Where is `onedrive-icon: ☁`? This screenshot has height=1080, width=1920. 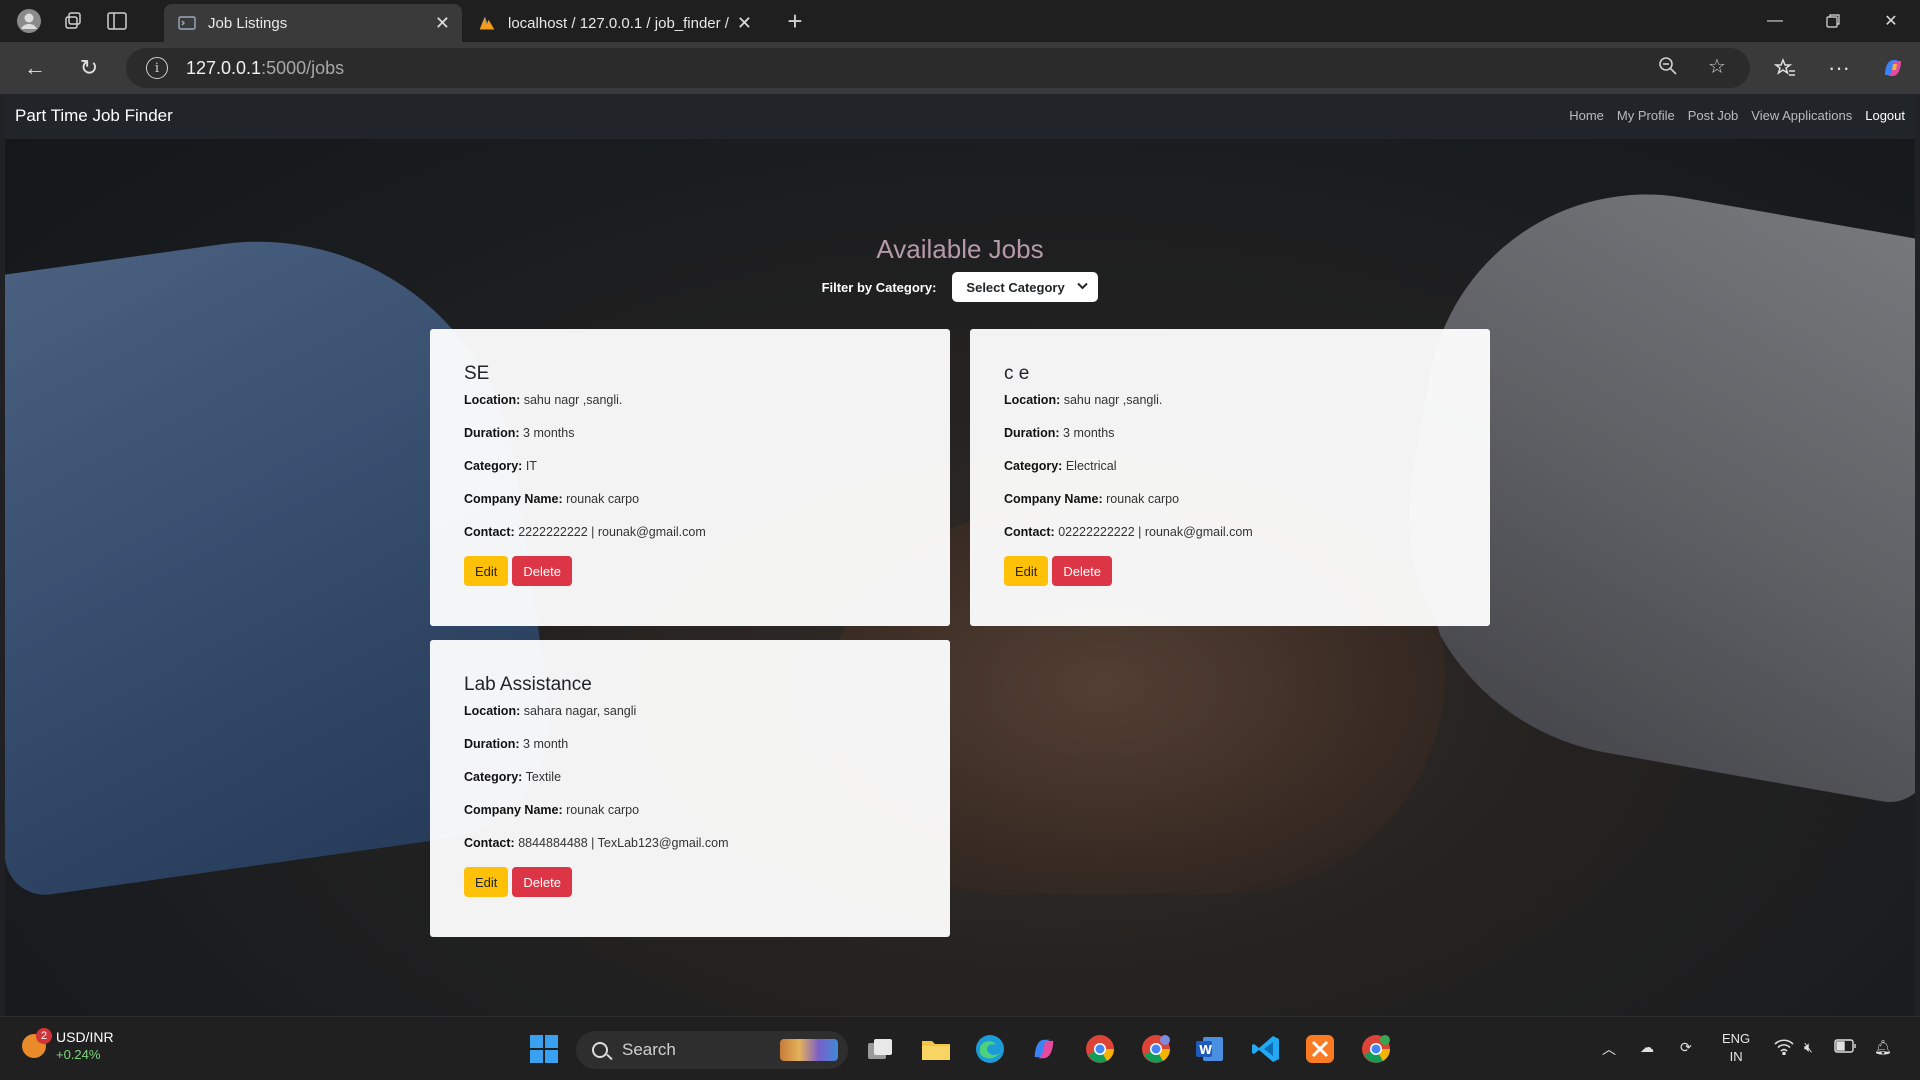
onedrive-icon: ☁ is located at coordinates (1647, 1047).